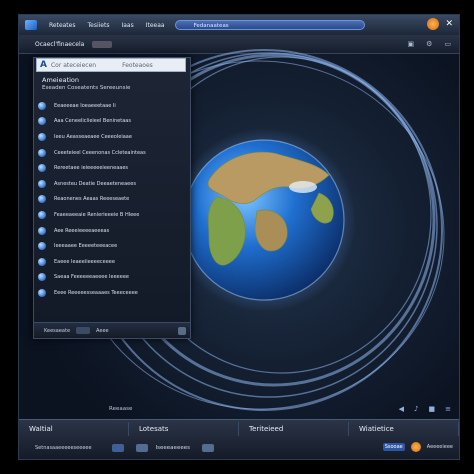  What do you see at coordinates (239, 44) in the screenshot?
I see `address-bar: Ocaecl'finaecela ▣ ⚙ ▭` at bounding box center [239, 44].